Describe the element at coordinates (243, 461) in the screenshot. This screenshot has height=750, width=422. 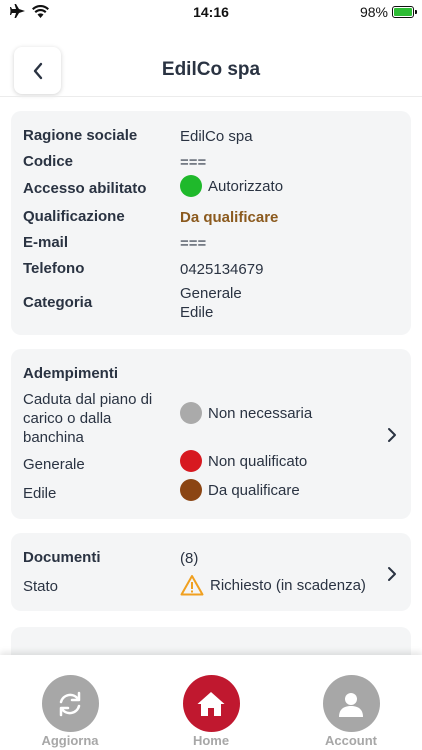
I see `adempimento-value-generale: Non qualificato` at that location.